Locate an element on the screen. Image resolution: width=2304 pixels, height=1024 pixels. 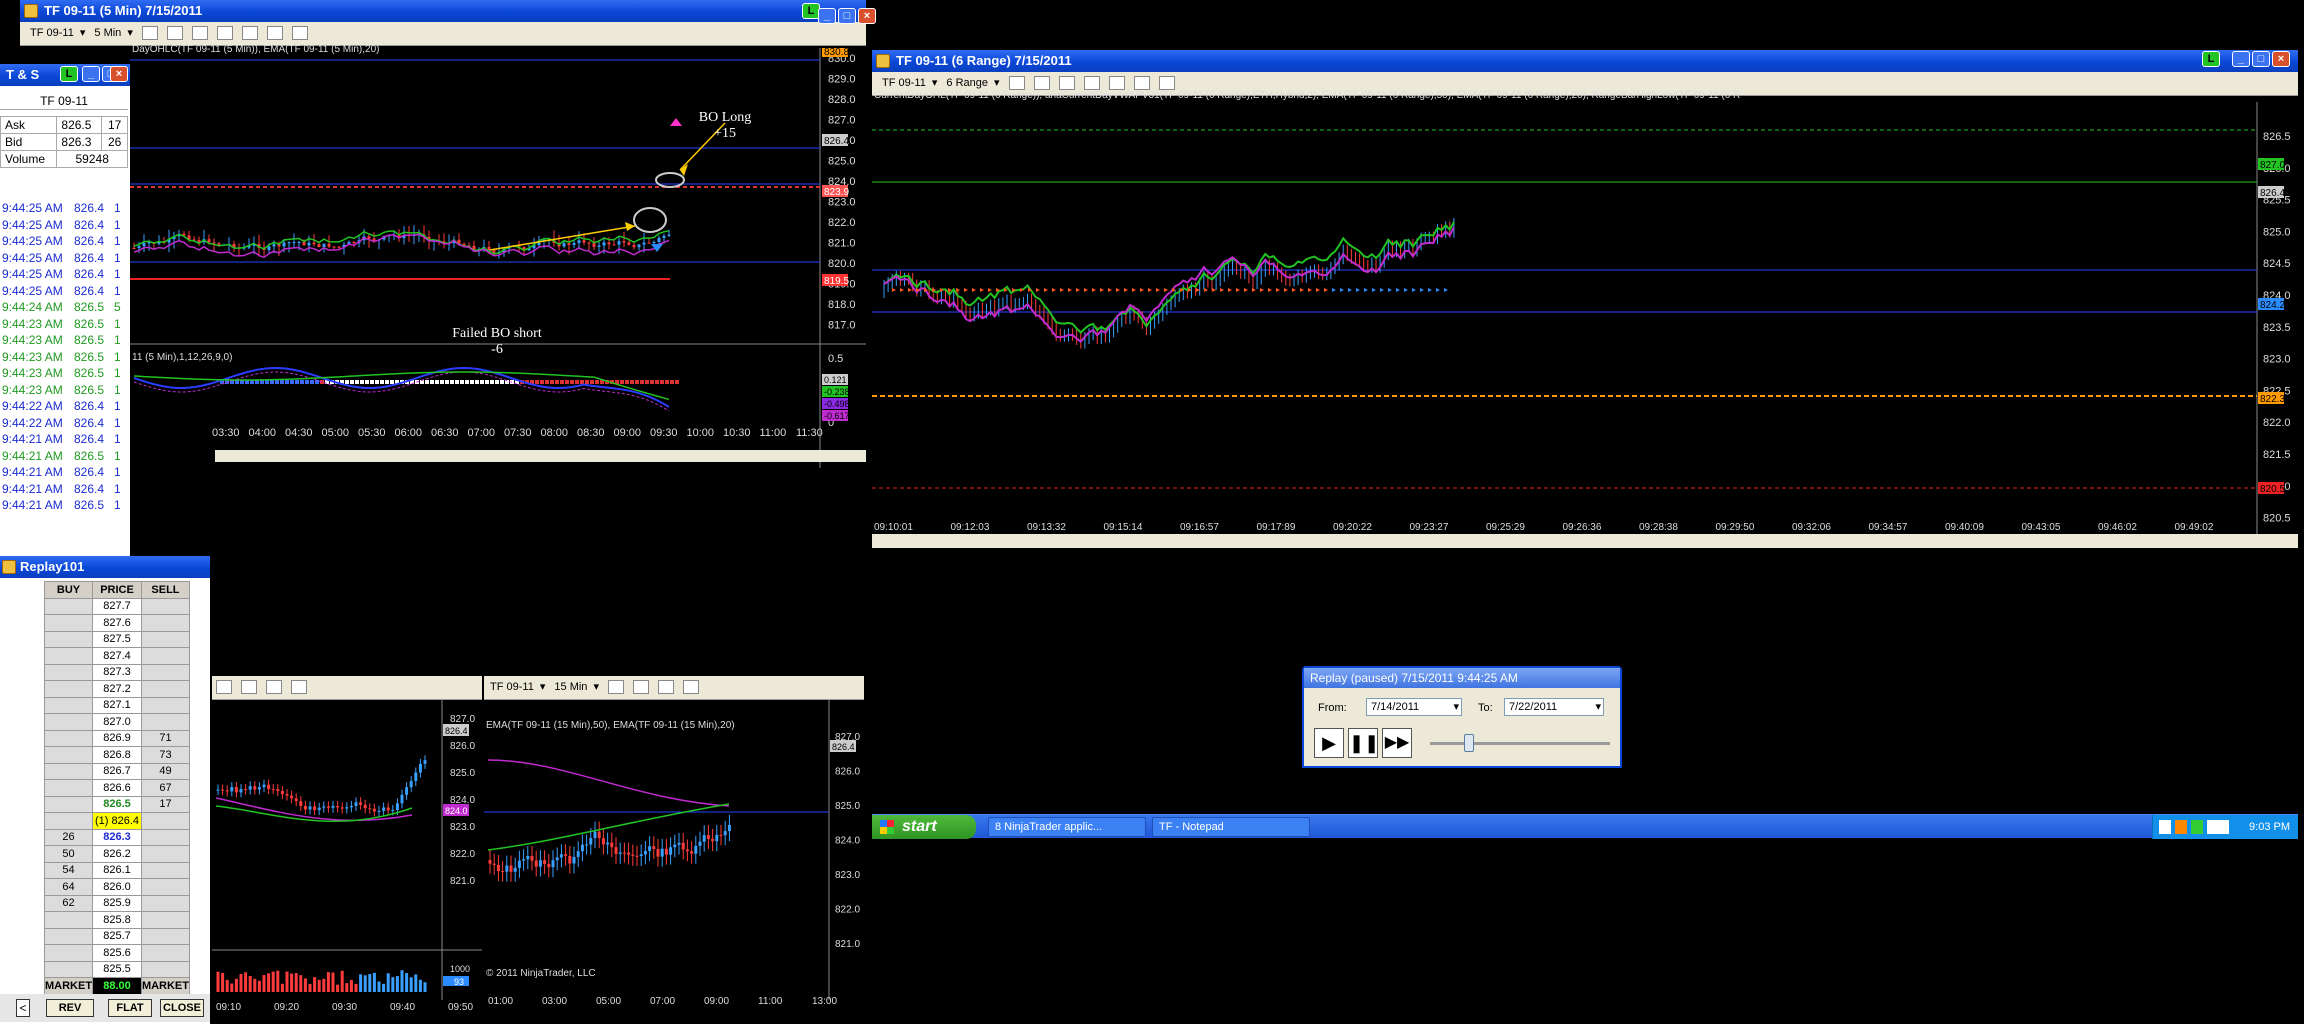
ladder-price-cell: 825.8 is located at coordinates (117, 920).